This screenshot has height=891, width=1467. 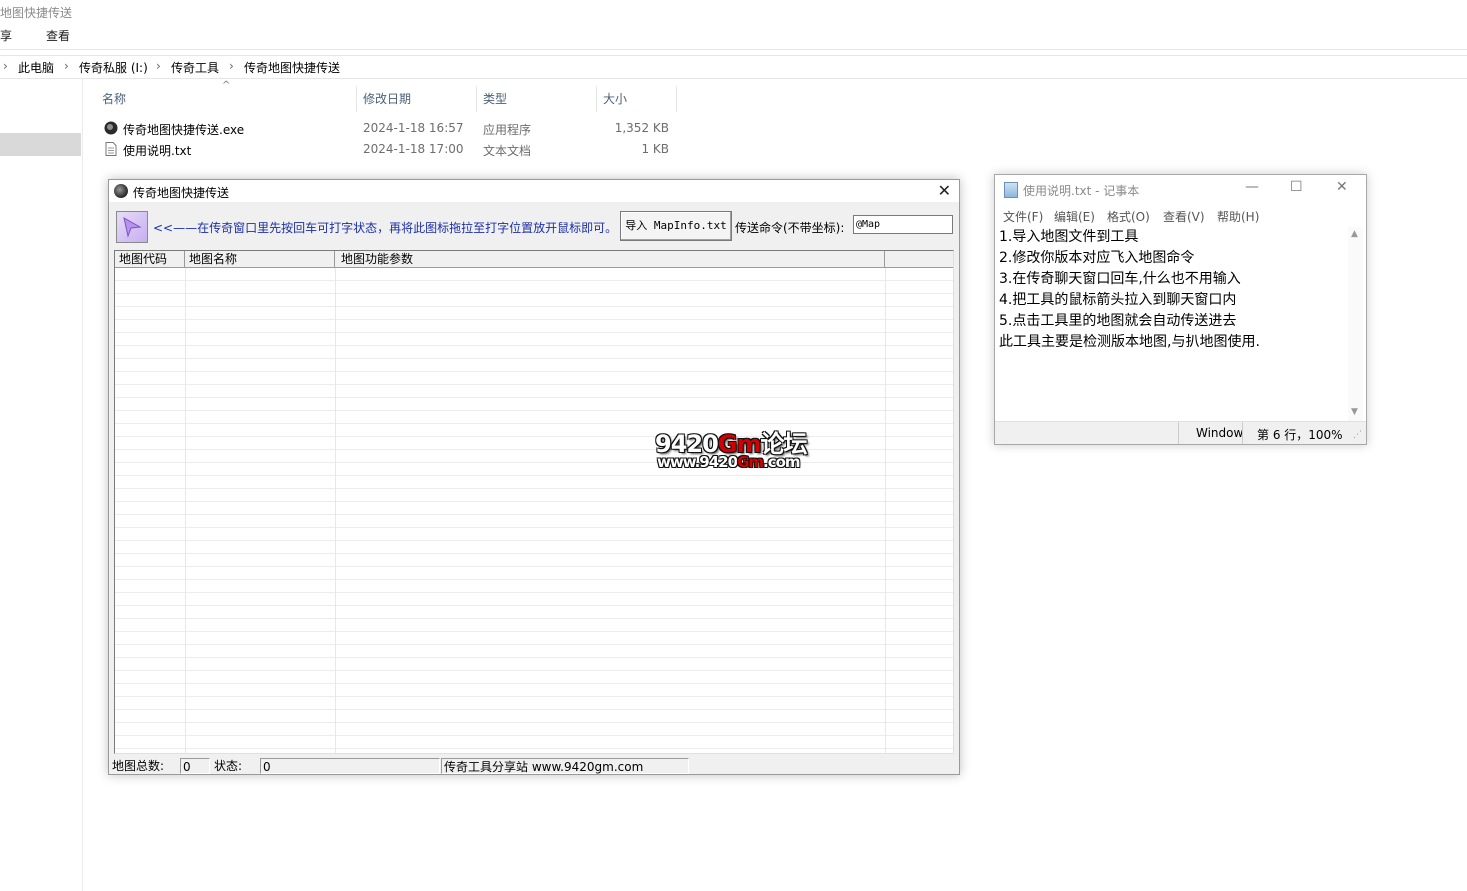 I want to click on text-line: 2.修改你版本对应飞入地图命令, so click(x=1097, y=258).